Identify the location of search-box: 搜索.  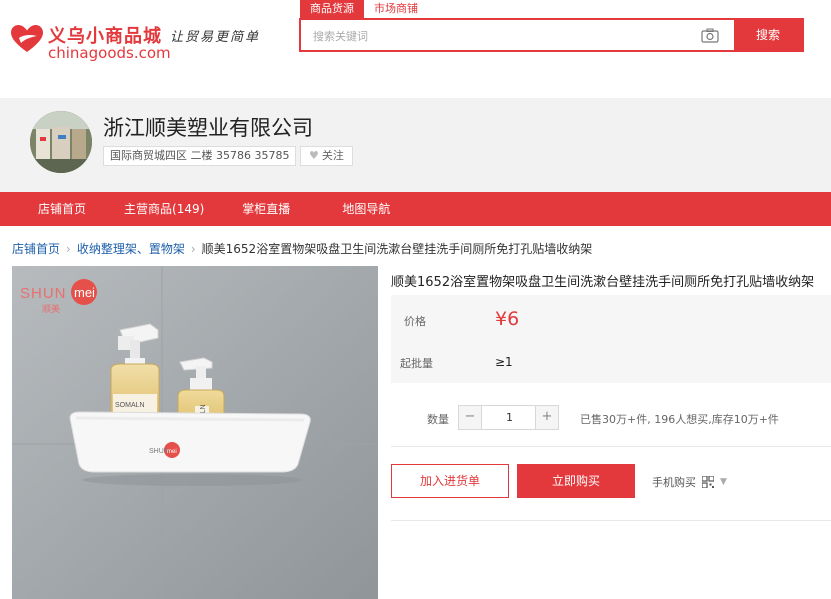
(551, 35).